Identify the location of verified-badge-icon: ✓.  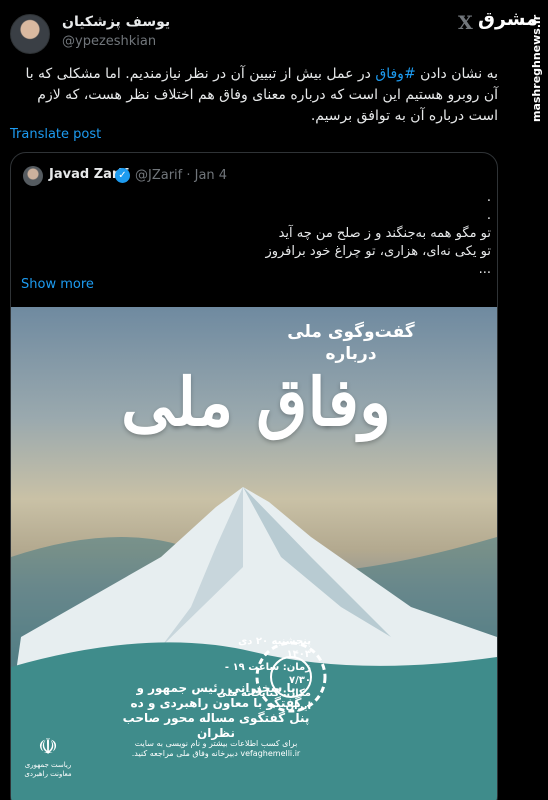
(122, 175).